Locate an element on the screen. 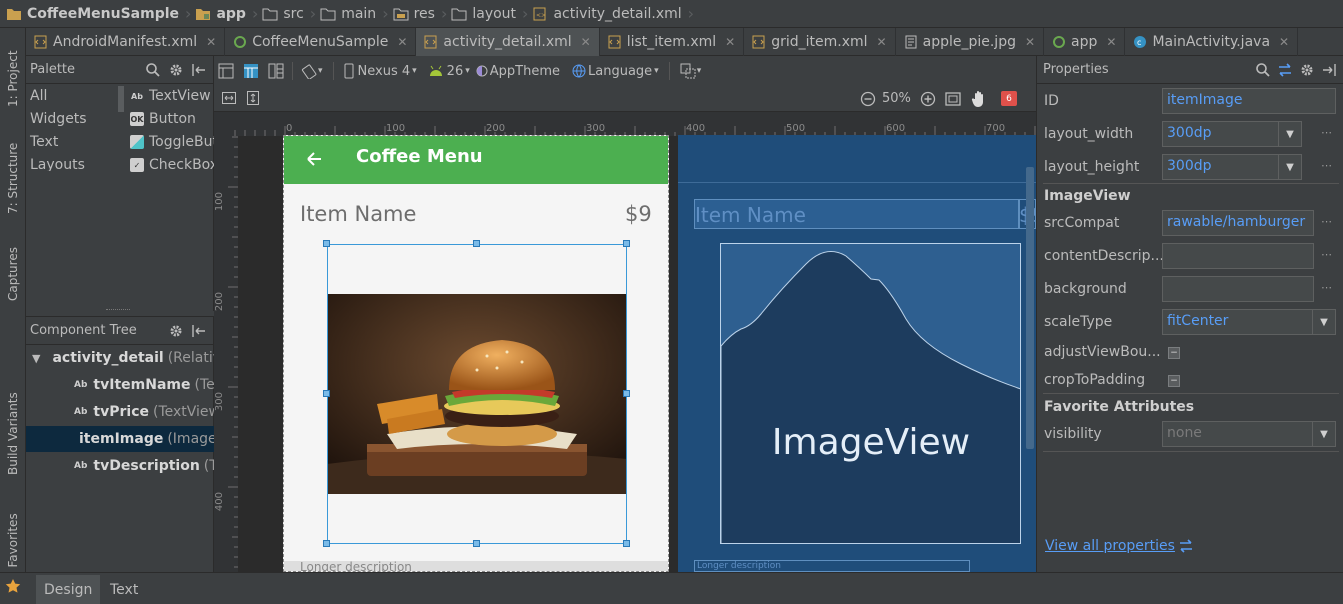  captures-tool-tab: Captures is located at coordinates (13, 274).